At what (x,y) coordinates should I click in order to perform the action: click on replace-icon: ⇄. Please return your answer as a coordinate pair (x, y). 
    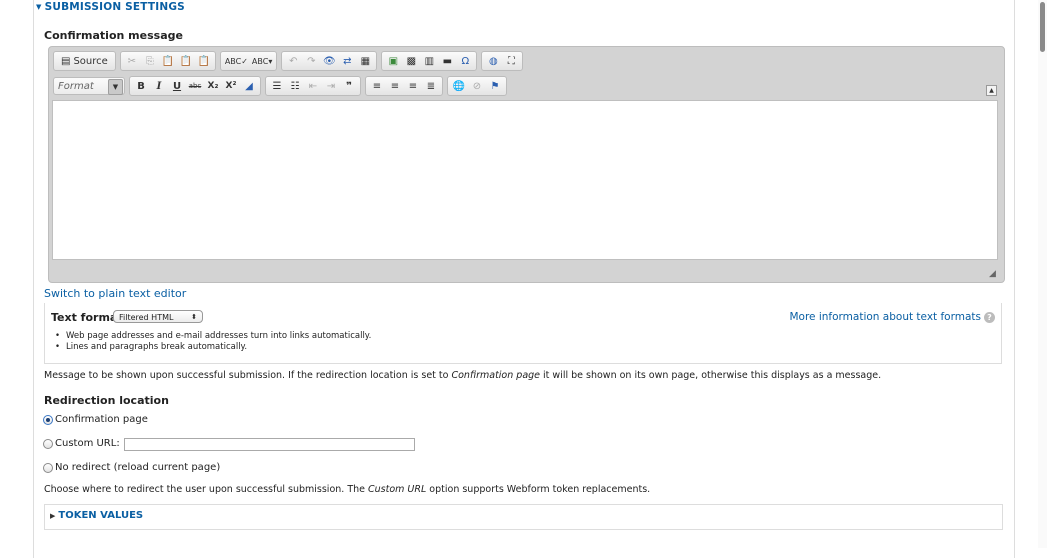
    Looking at the image, I should click on (347, 61).